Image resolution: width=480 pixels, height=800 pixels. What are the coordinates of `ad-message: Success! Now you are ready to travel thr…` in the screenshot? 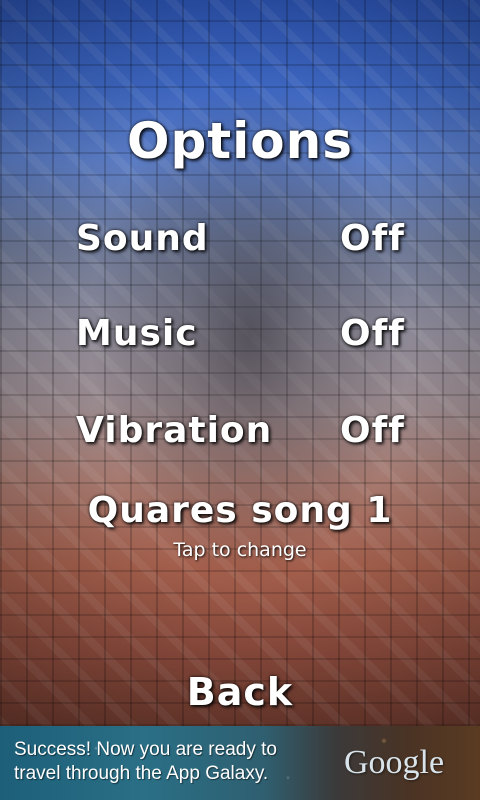 It's located at (145, 761).